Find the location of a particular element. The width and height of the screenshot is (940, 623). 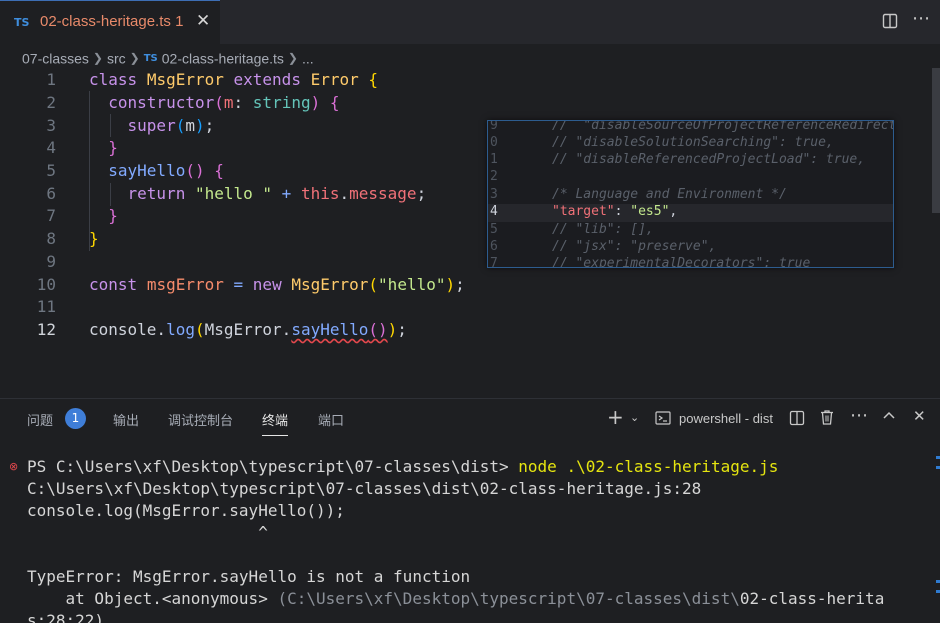

chevron-down-icon: ⌄ is located at coordinates (634, 417).